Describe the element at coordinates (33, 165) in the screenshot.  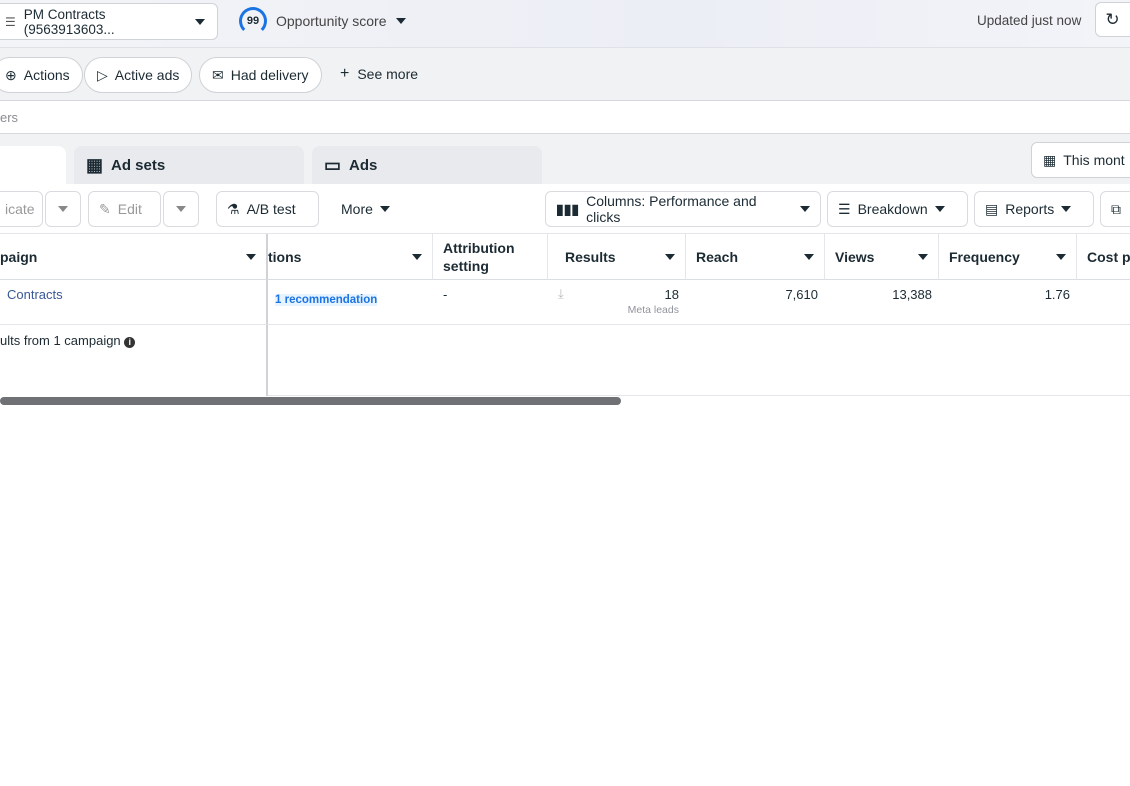
I see `tab-campaigns` at that location.